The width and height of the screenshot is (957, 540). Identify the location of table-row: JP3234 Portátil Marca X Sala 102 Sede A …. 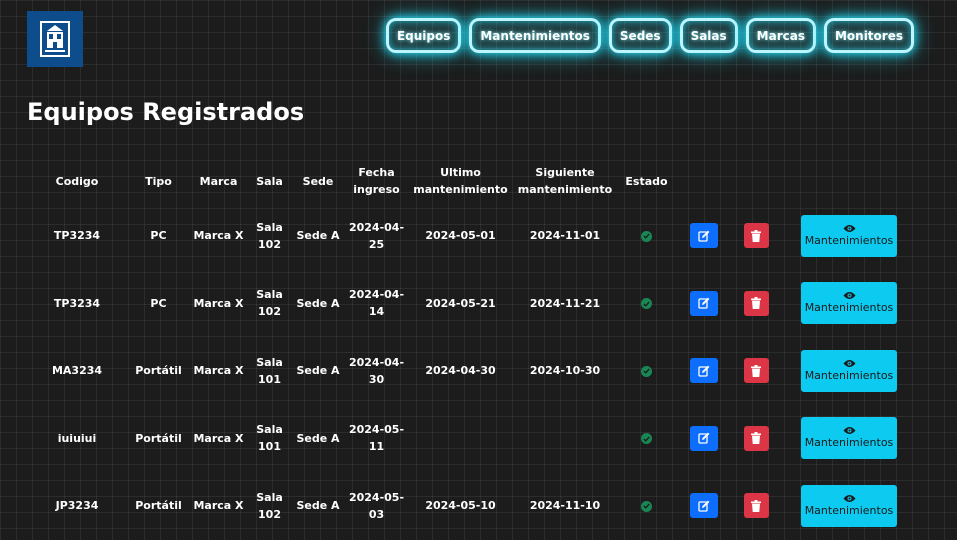
(472, 506).